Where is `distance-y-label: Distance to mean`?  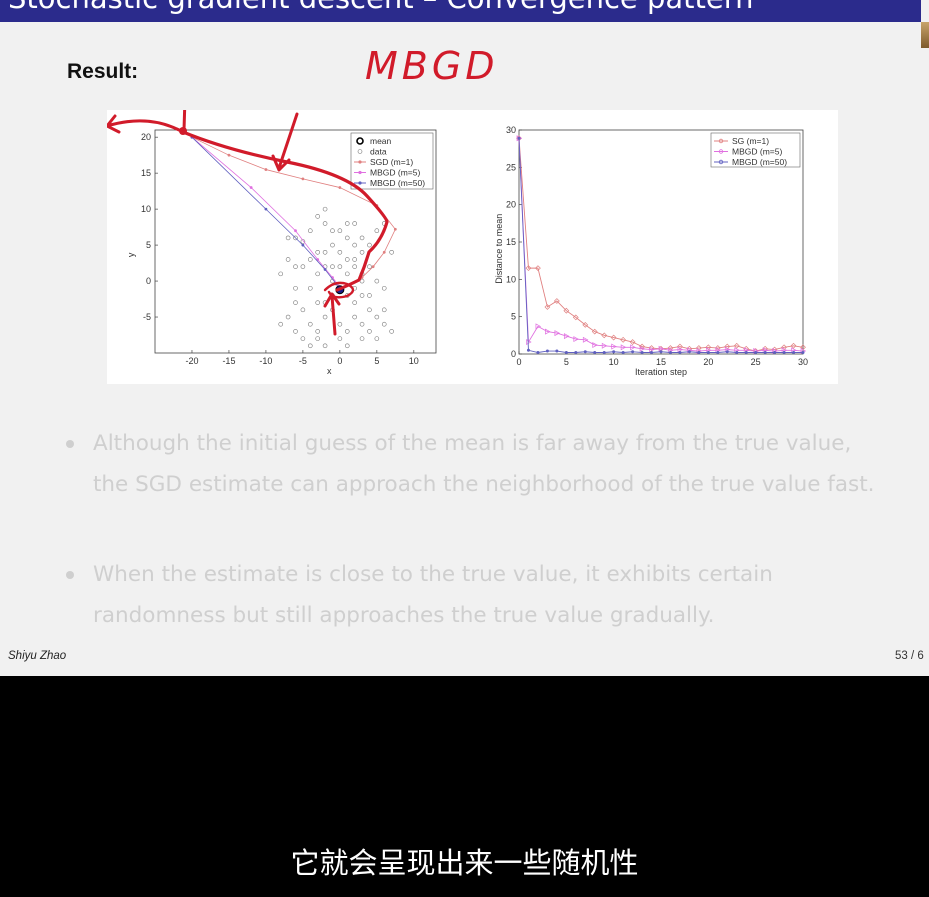
distance-y-label: Distance to mean is located at coordinates (499, 249).